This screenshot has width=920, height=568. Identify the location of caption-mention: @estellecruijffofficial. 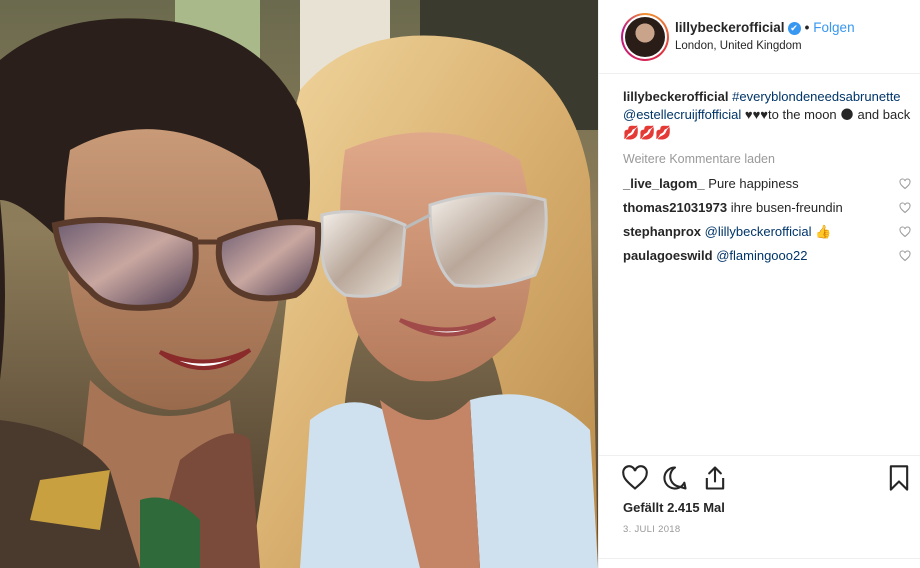
(682, 114).